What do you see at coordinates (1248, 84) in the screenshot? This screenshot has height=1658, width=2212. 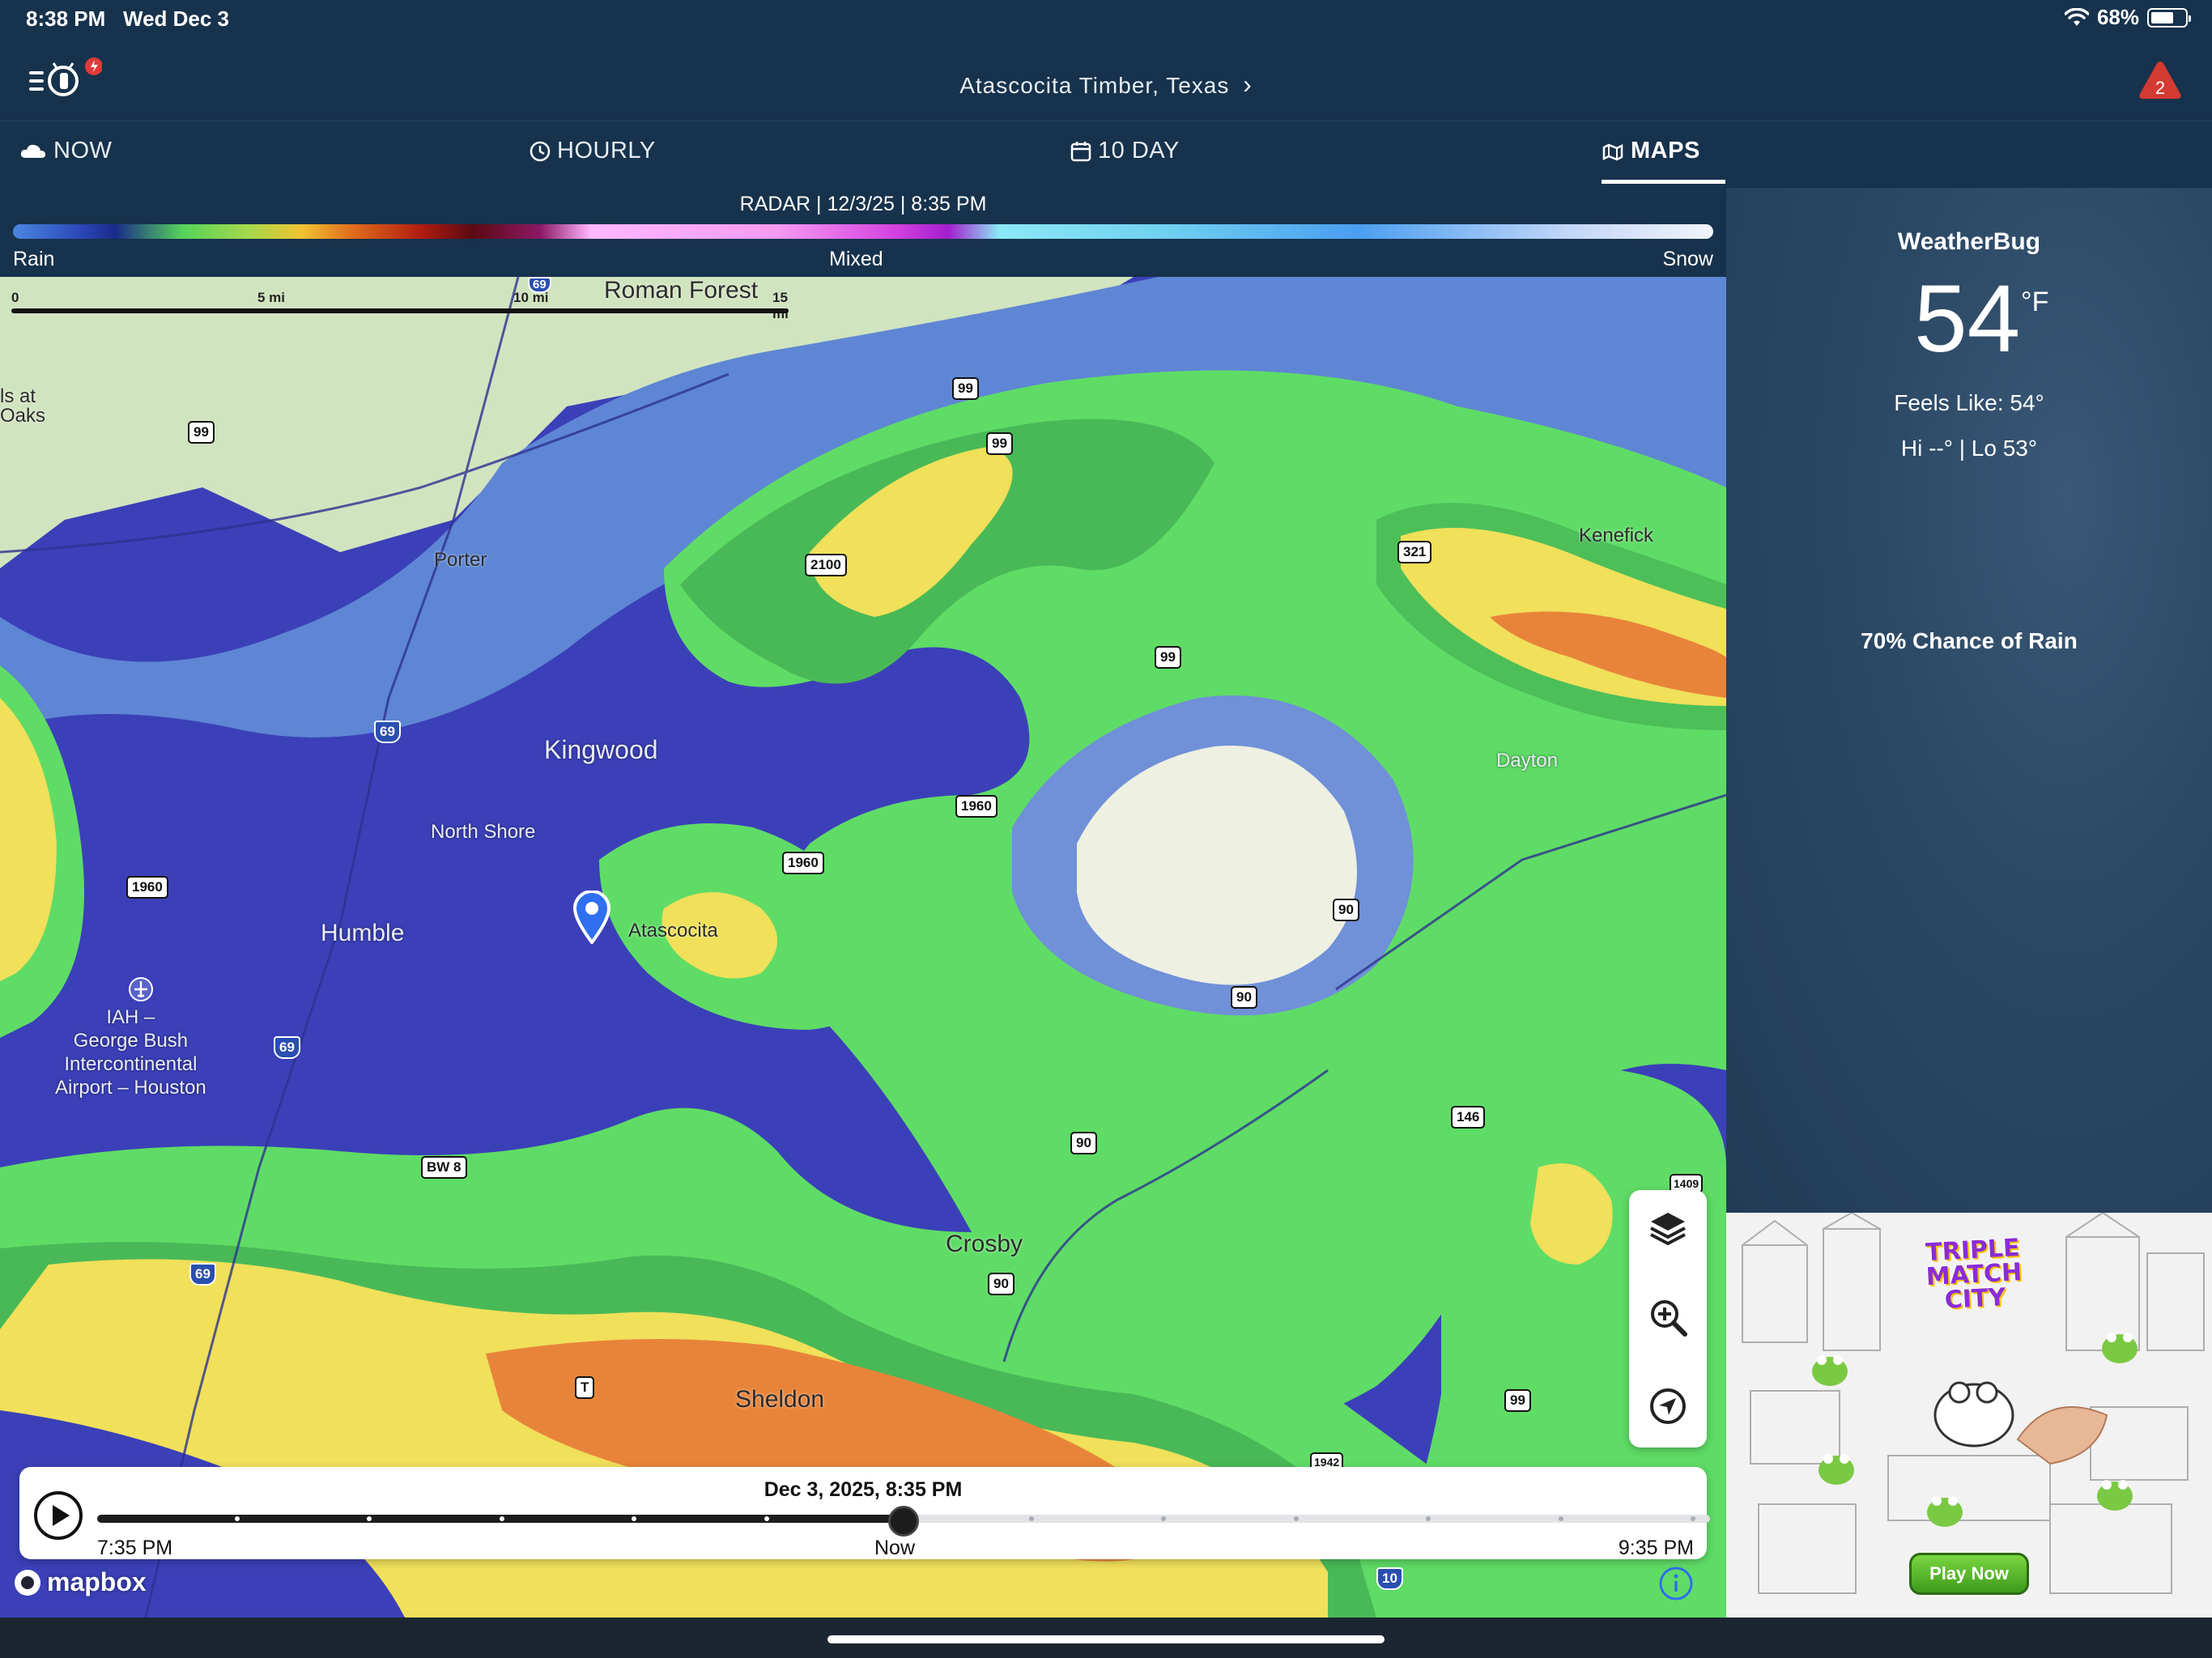 I see `chevron-right-icon: ›` at bounding box center [1248, 84].